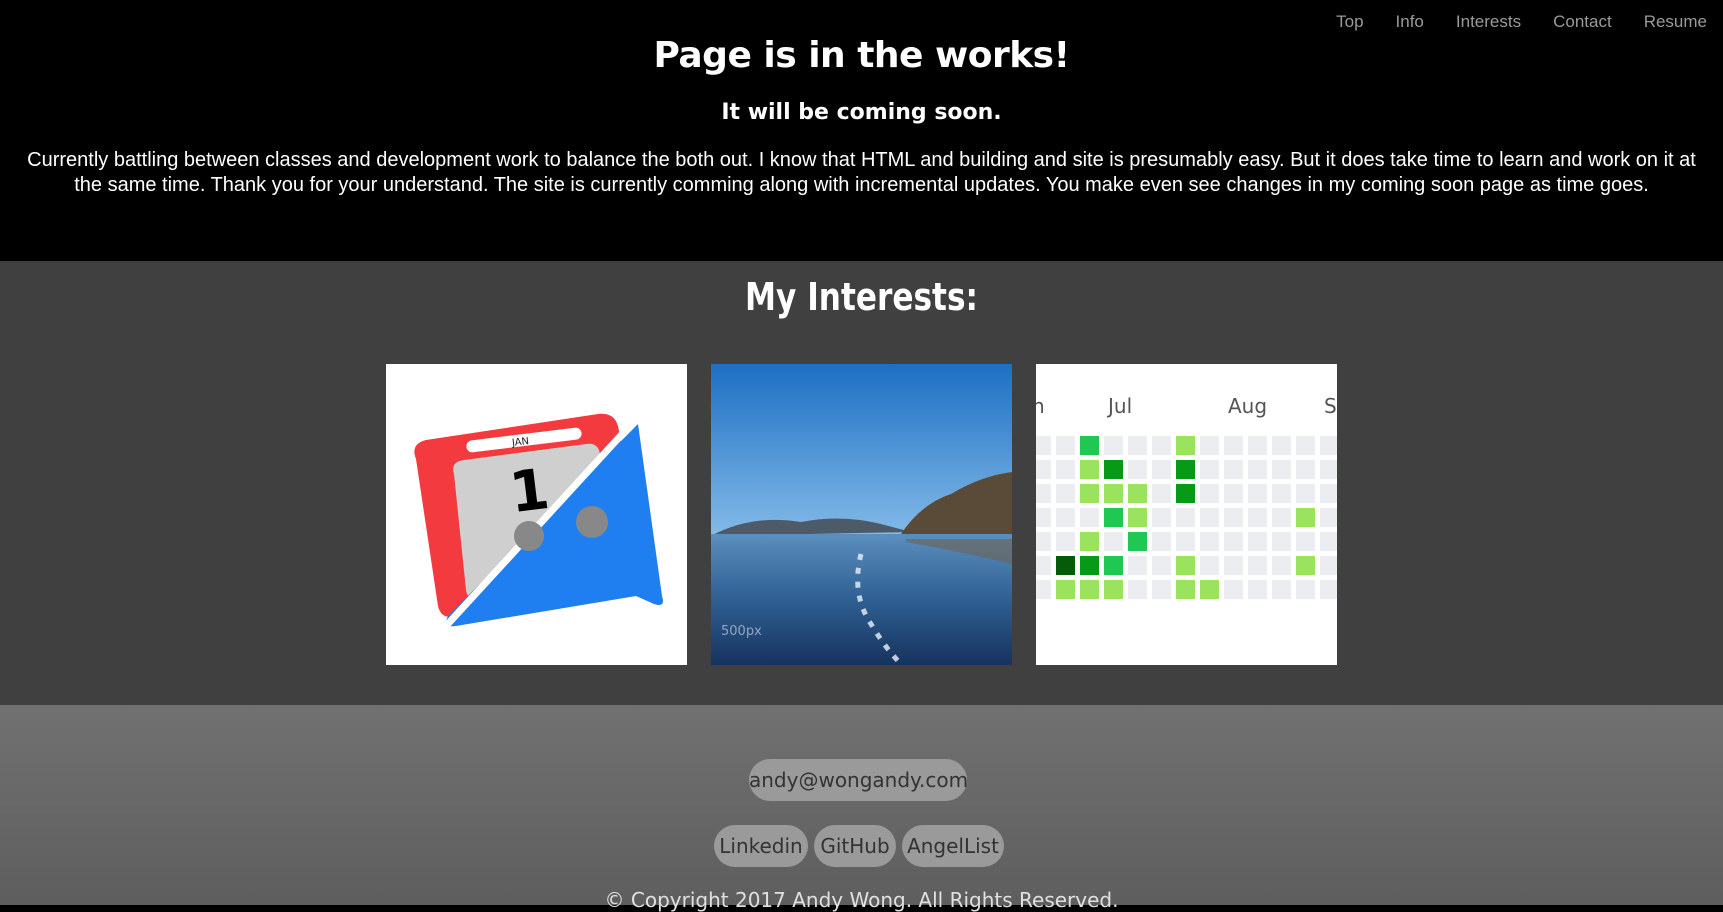  Describe the element at coordinates (1120, 406) in the screenshot. I see `month-label-jul: Jul` at that location.